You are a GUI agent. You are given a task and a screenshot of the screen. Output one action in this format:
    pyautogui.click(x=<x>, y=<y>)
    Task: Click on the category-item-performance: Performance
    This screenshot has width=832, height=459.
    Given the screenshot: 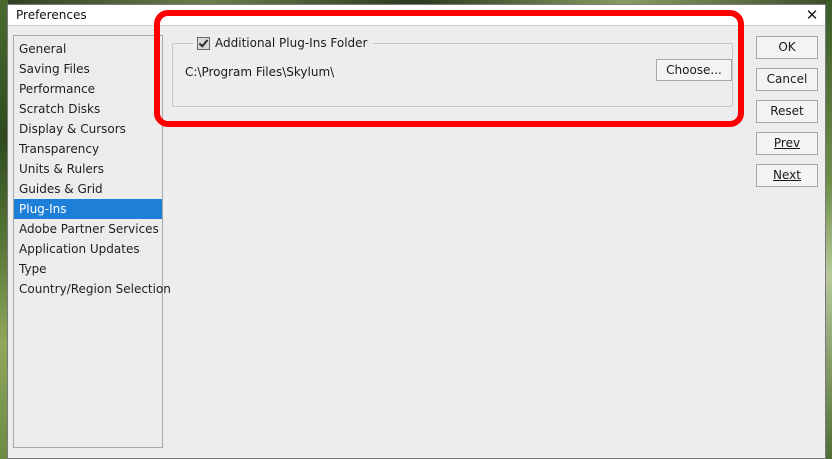 What is the action you would take?
    pyautogui.click(x=88, y=89)
    